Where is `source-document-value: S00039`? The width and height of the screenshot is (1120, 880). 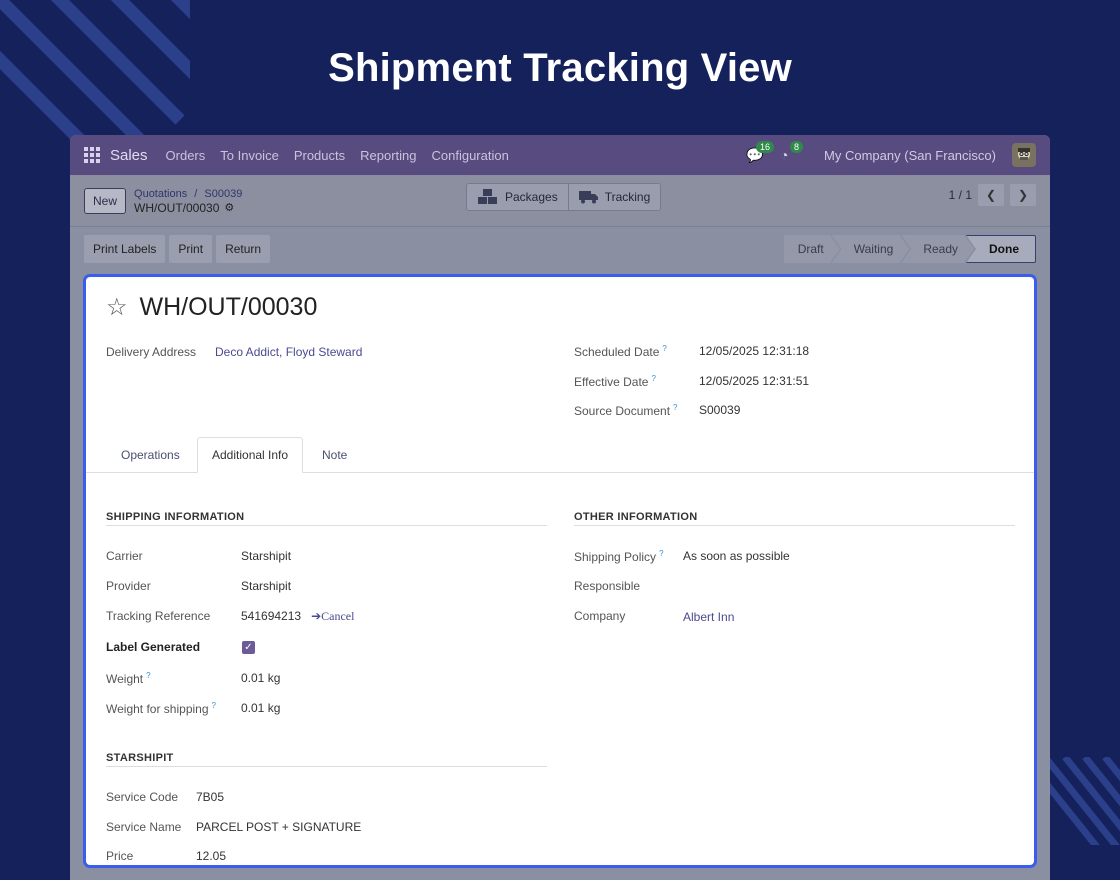 source-document-value: S00039 is located at coordinates (719, 410).